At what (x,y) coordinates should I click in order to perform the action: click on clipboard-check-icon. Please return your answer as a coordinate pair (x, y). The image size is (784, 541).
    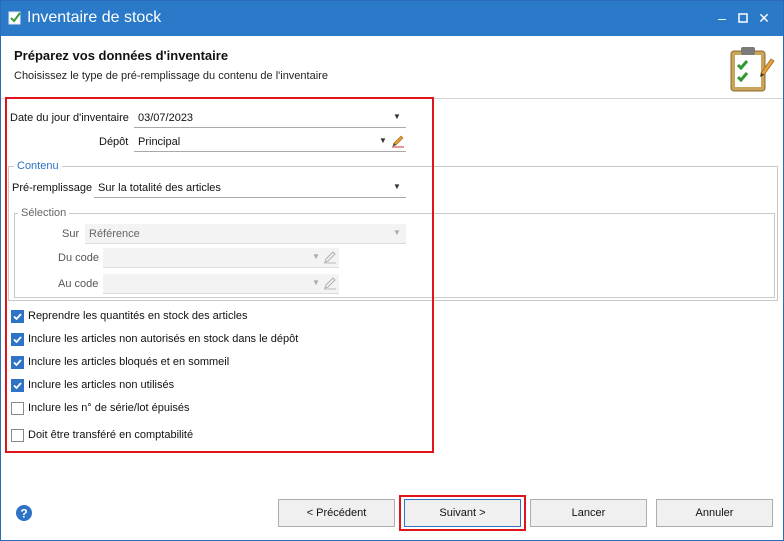
    Looking at the image, I should click on (752, 69).